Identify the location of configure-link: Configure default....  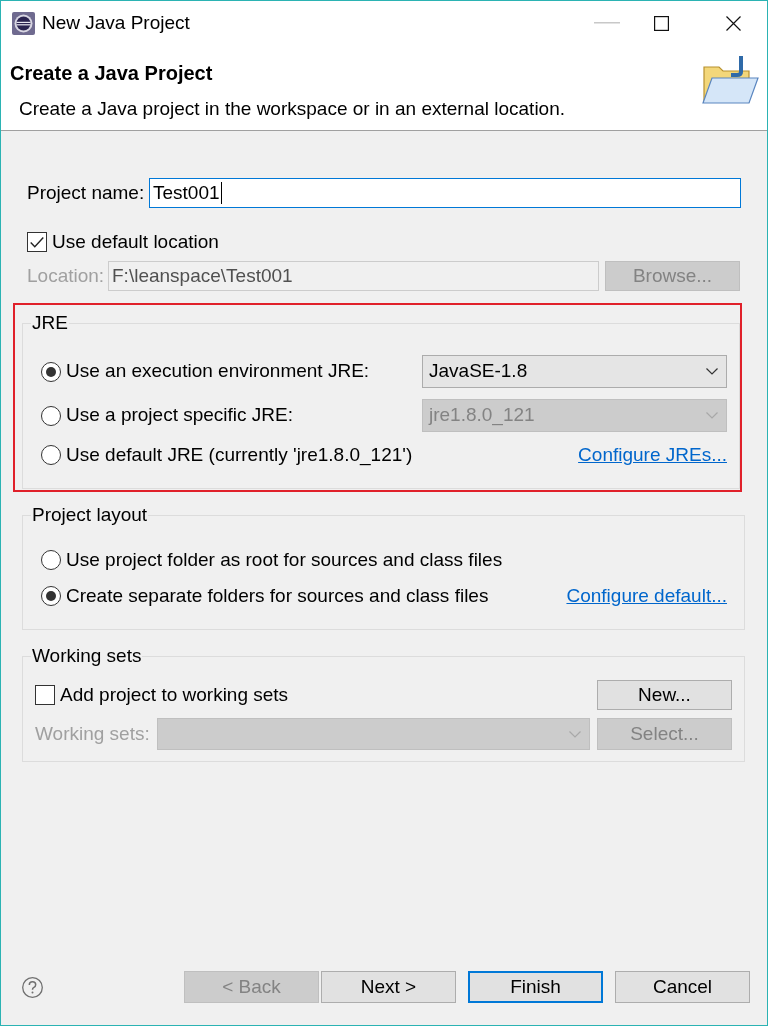
(646, 596).